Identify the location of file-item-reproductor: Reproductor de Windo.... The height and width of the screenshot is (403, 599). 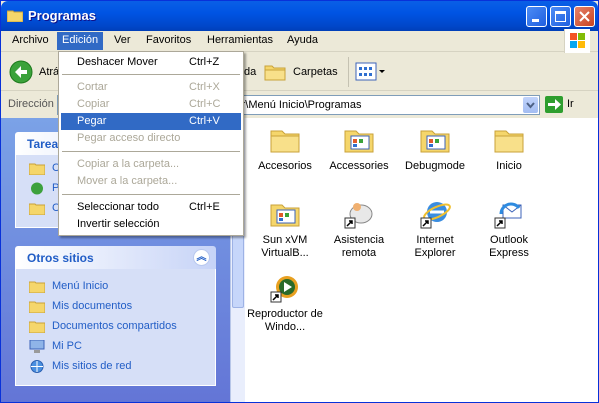
(285, 303).